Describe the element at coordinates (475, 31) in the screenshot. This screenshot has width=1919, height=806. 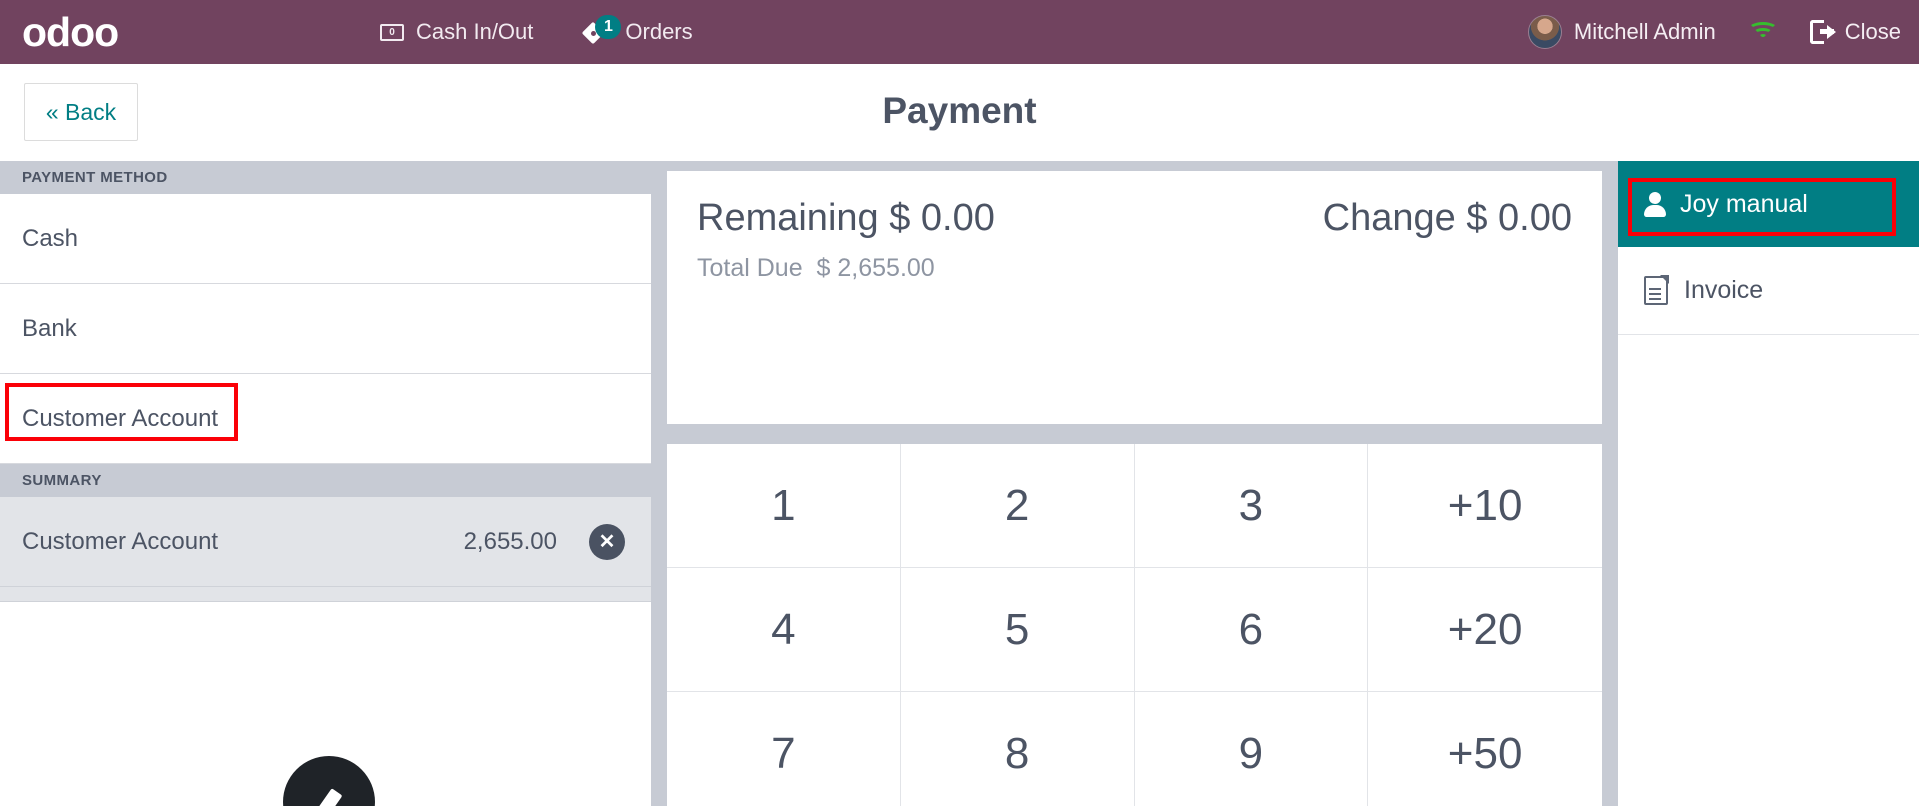
I see `cash-in-out-label: Cash In/Out` at that location.